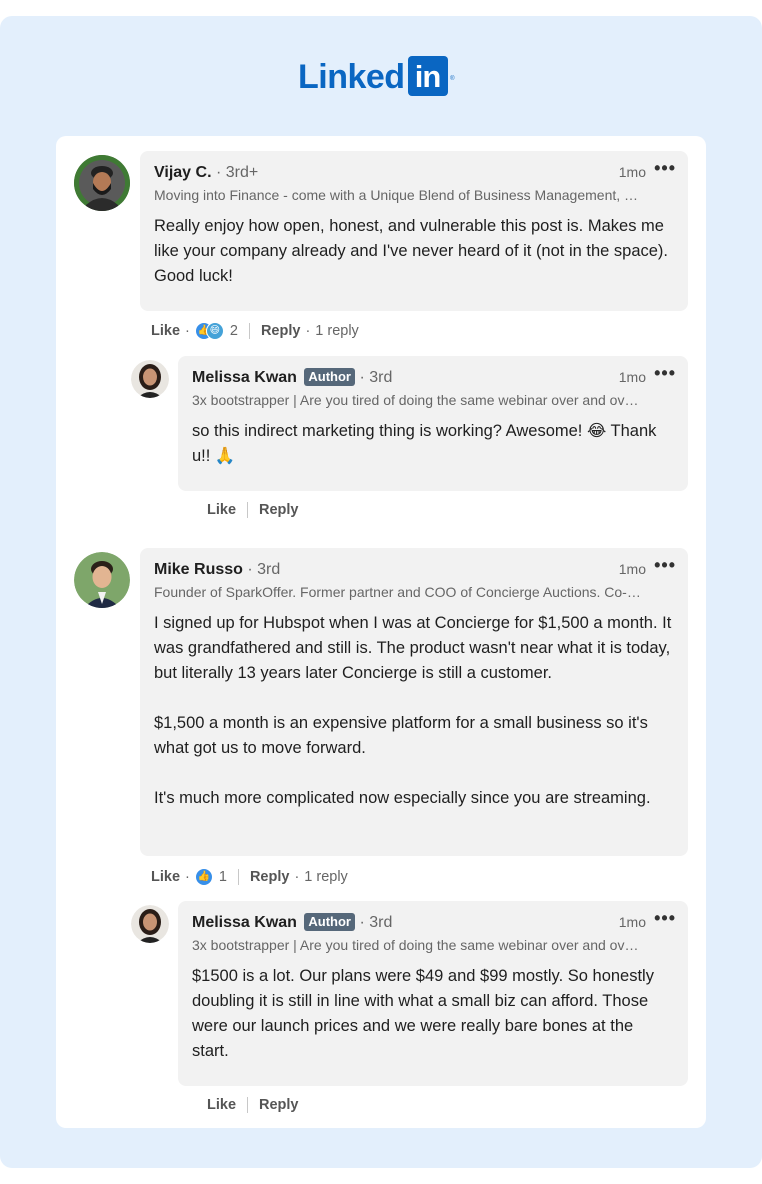 This screenshot has height=1184, width=762. I want to click on avatar-mike, so click(102, 580).